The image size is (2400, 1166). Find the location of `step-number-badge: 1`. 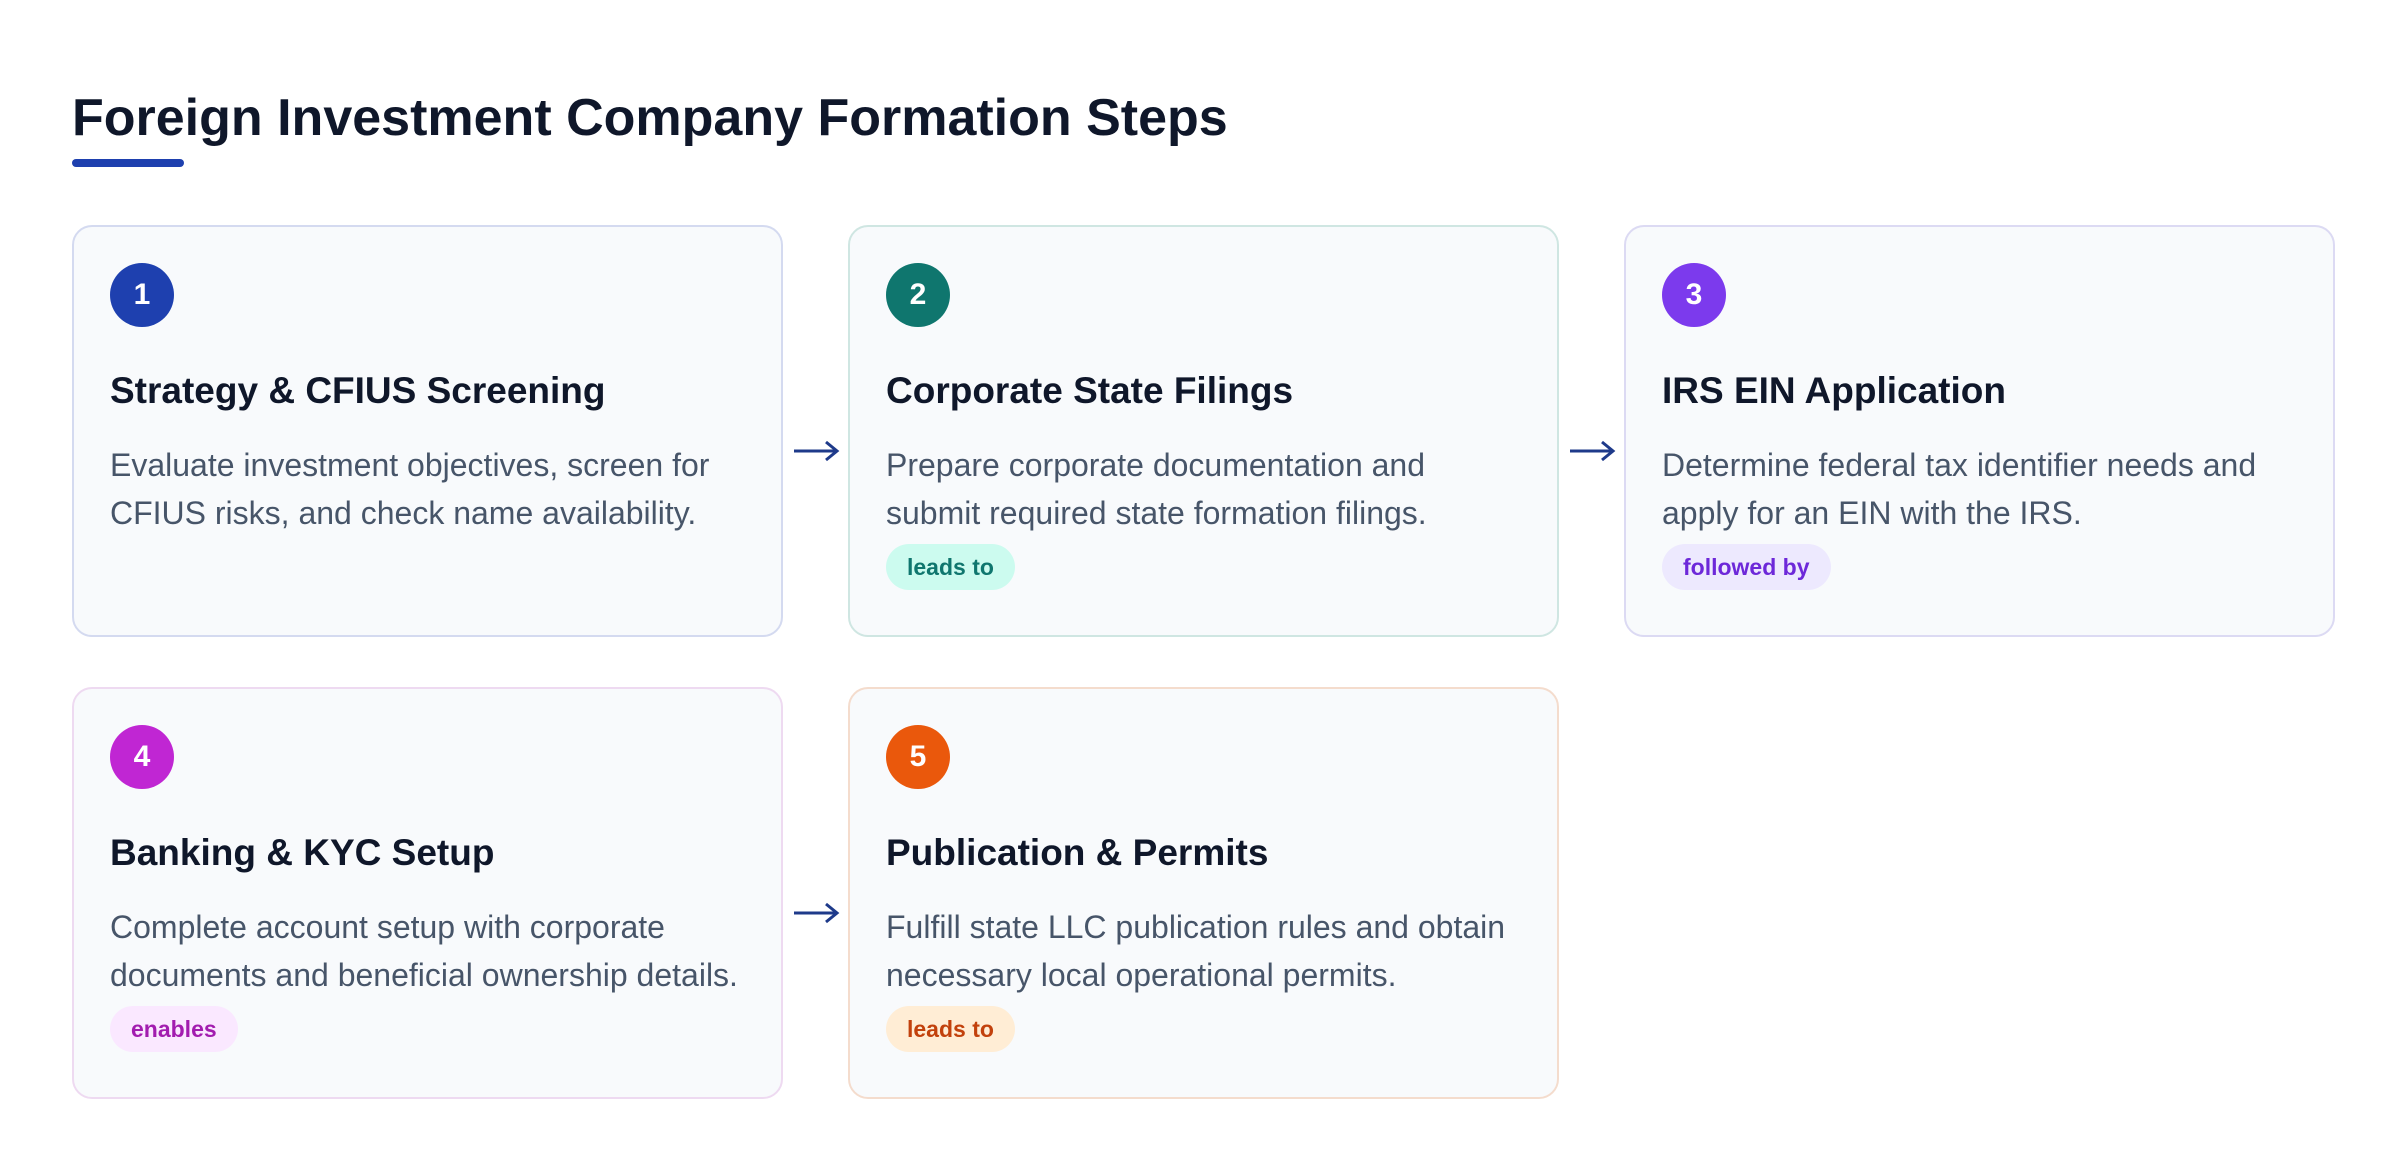

step-number-badge: 1 is located at coordinates (142, 295).